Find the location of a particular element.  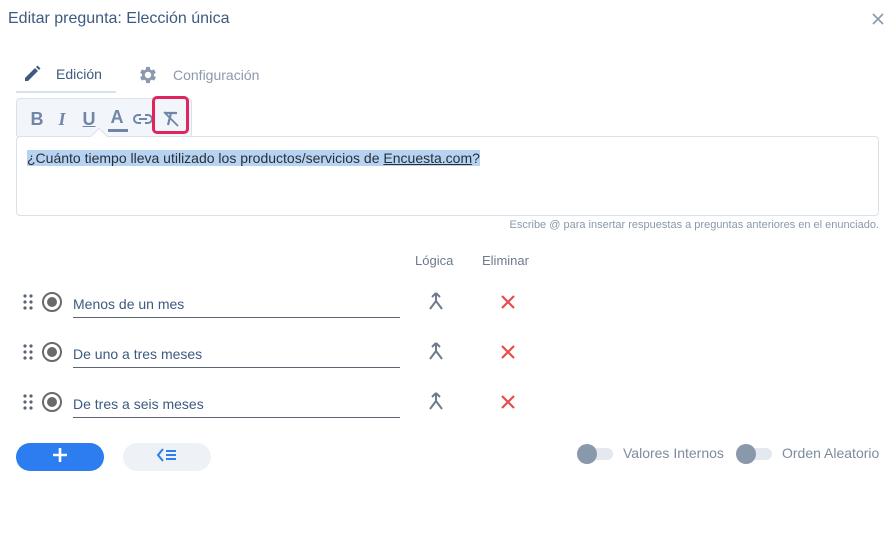

dialog-title: Editar pregunta: Elección única is located at coordinates (119, 18).